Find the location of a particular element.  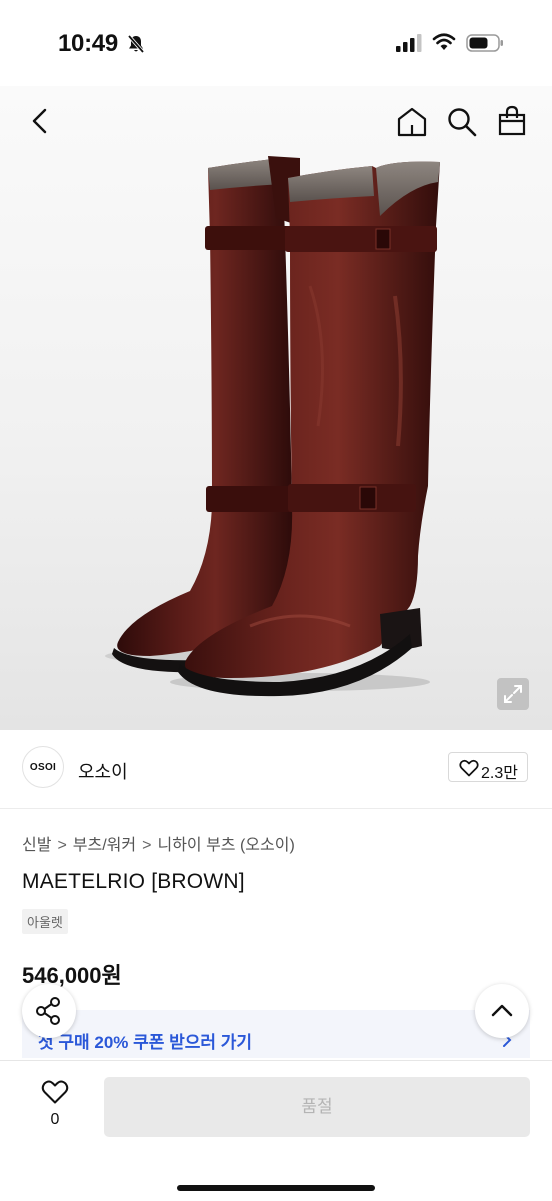

breadcrumb: 신발 > 부츠/워커 > 니하이 부츠 (오소이) is located at coordinates (158, 843).